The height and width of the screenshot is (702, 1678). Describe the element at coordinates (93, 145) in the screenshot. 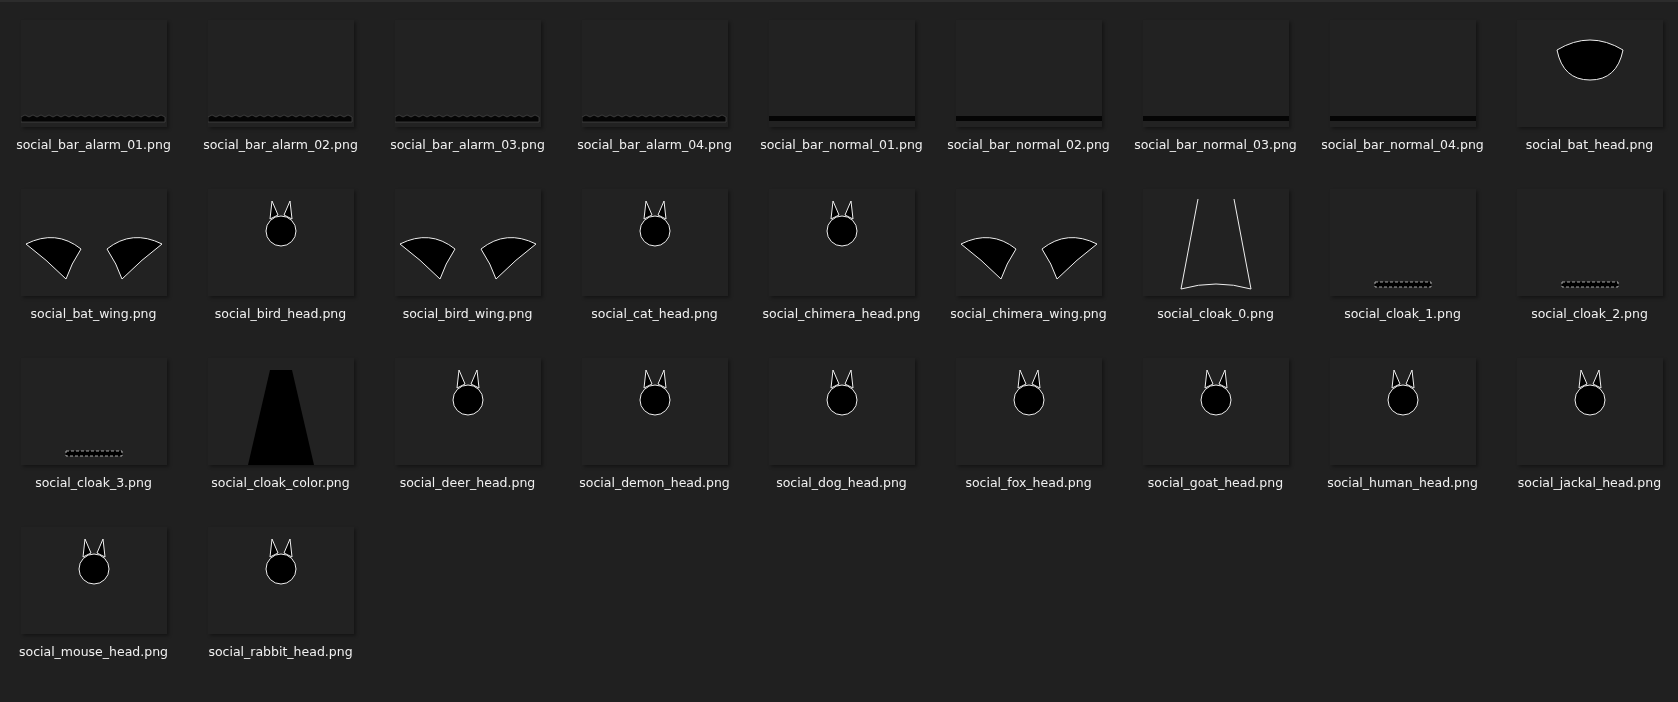

I see `file-name: social_bar_alarm_01.png` at that location.